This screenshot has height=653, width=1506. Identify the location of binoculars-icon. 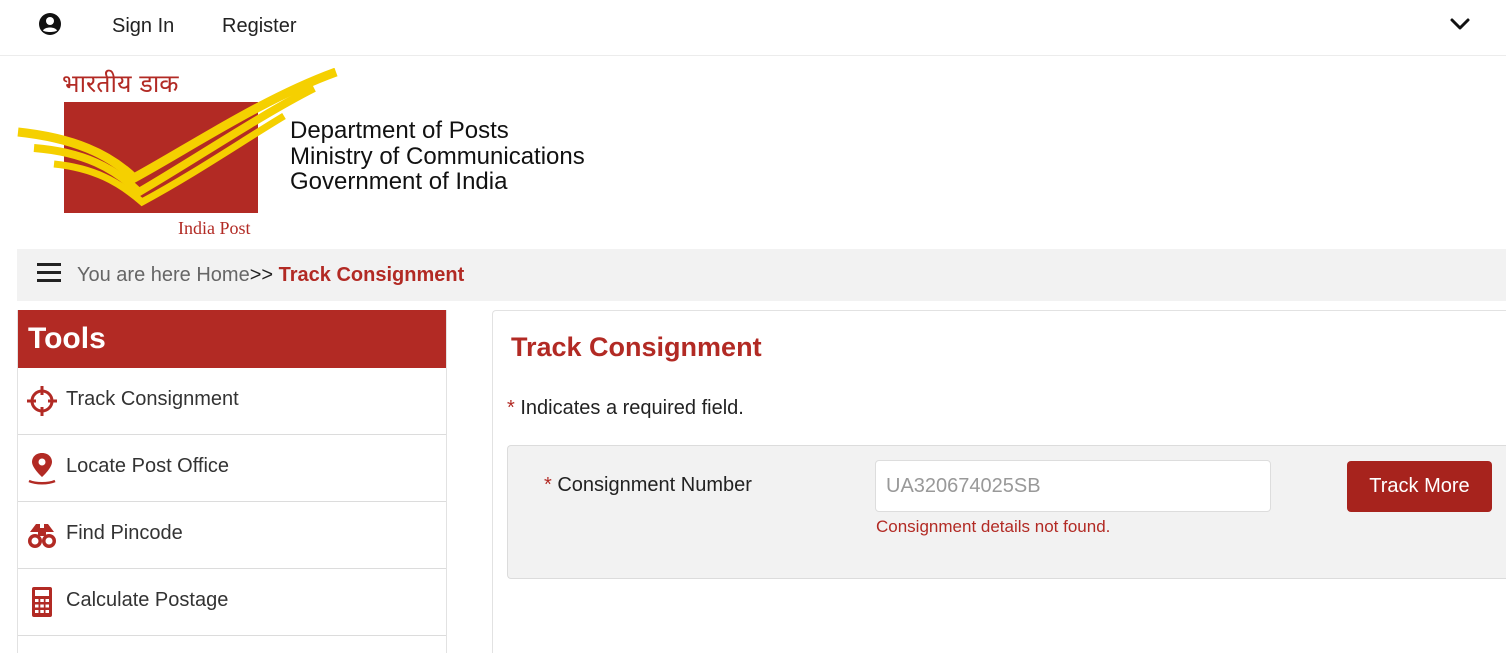
(42, 536).